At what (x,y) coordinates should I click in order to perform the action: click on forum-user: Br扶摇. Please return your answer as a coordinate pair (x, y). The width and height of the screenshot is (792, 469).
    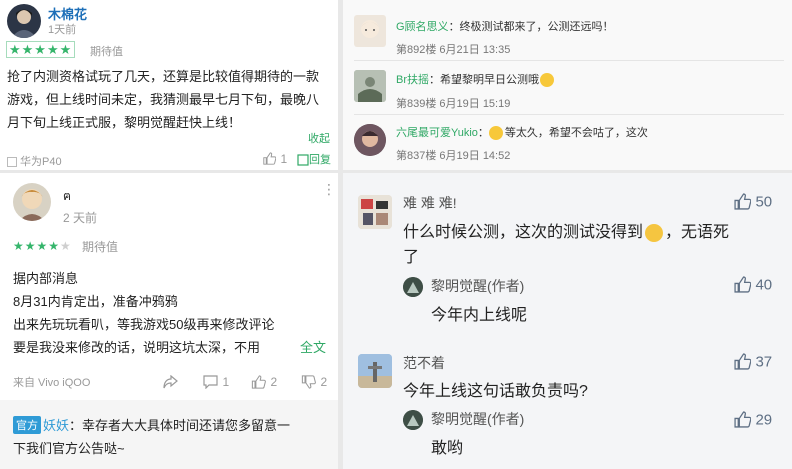
    Looking at the image, I should click on (412, 80).